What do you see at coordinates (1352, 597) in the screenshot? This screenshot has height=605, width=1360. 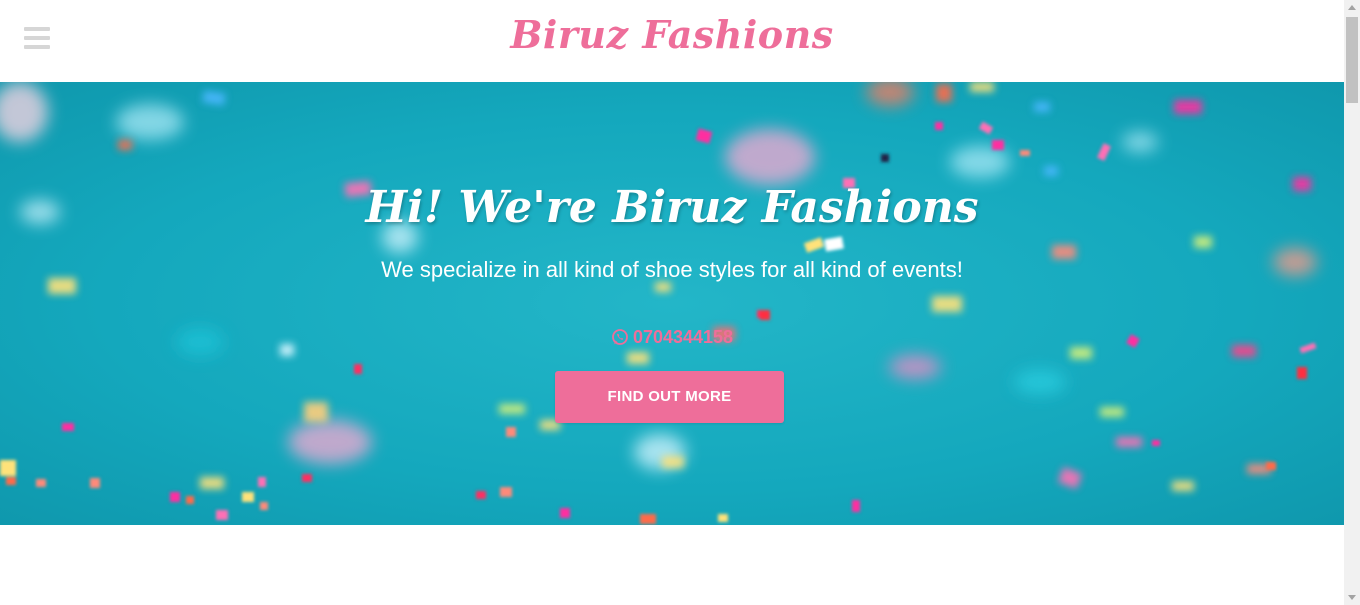 I see `scroll-down-arrow-icon` at bounding box center [1352, 597].